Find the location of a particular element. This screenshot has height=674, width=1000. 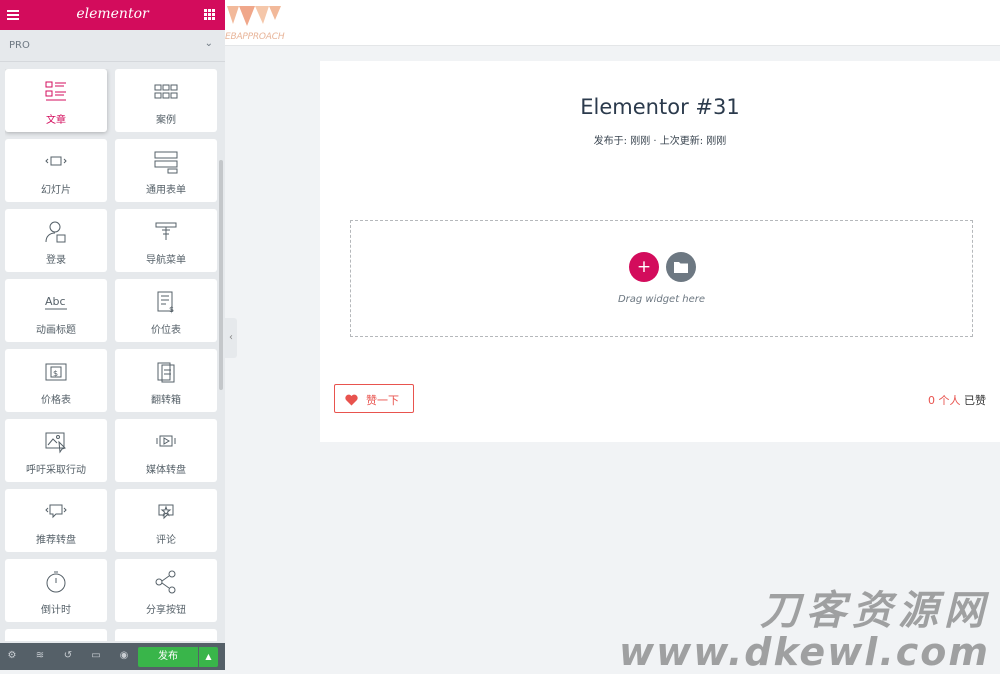

widget-animated-headline: Abc 动画标题 is located at coordinates (56, 310).